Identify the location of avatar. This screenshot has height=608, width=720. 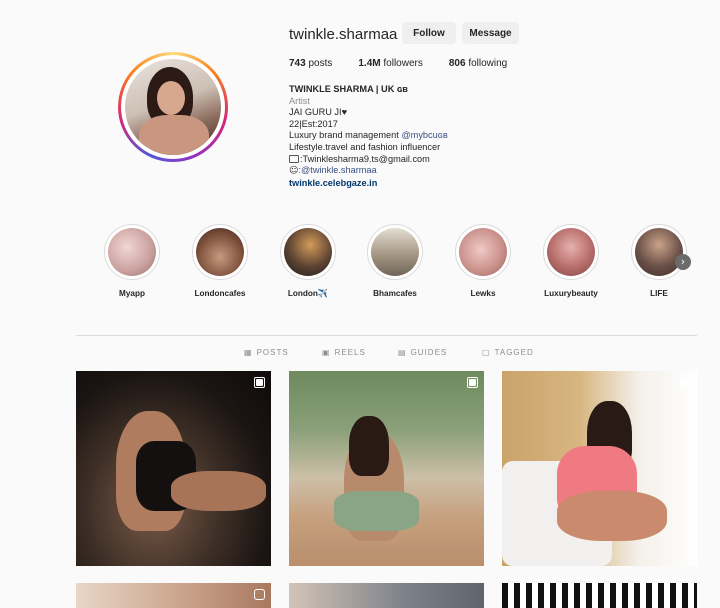
(173, 107).